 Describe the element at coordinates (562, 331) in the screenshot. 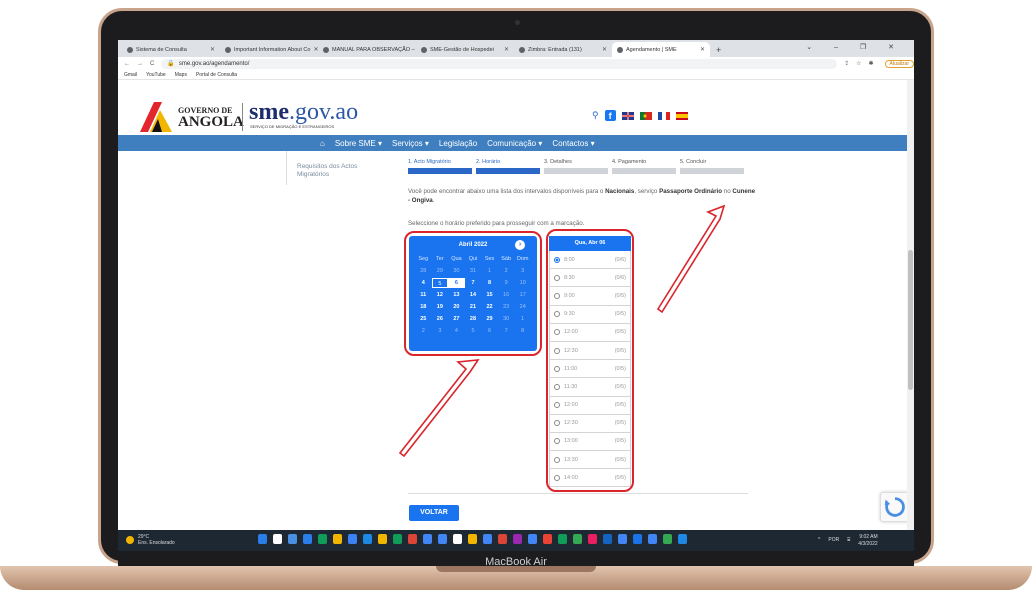

I see `annotation-arrows` at that location.